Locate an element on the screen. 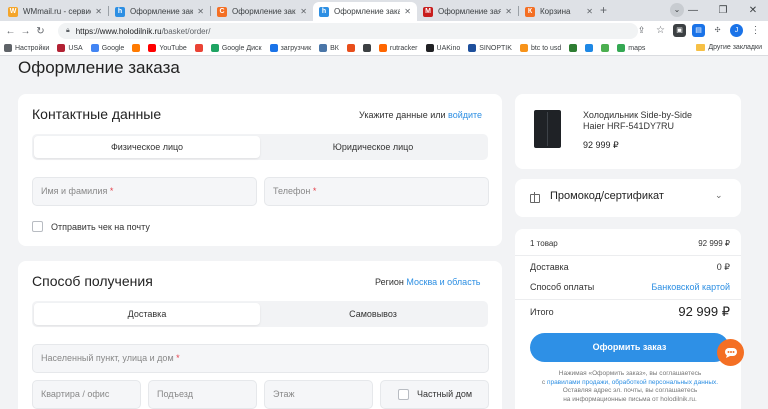  browser-tab: M Оформление заявки ✕ is located at coordinates (467, 11).